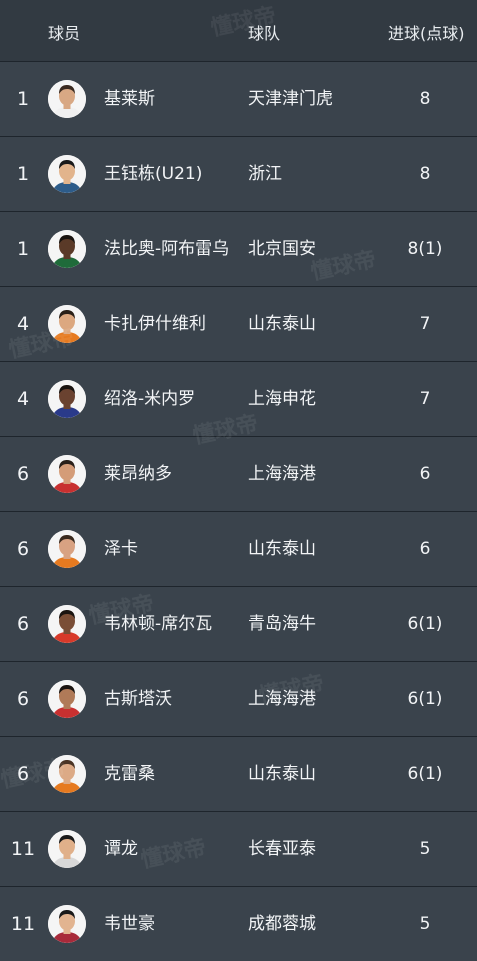 This screenshot has width=477, height=961. I want to click on player-name: 卡扎伊什维利, so click(155, 324).